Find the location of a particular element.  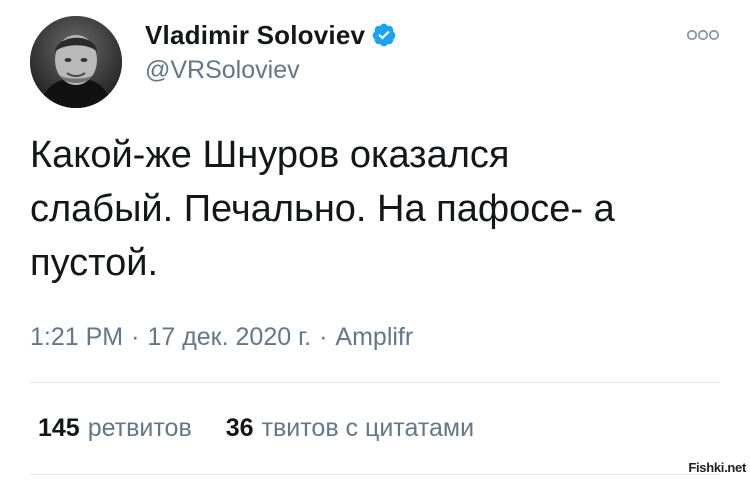

tweet-stats: 145 ретвитов 36 твитов с цитатами is located at coordinates (256, 428).